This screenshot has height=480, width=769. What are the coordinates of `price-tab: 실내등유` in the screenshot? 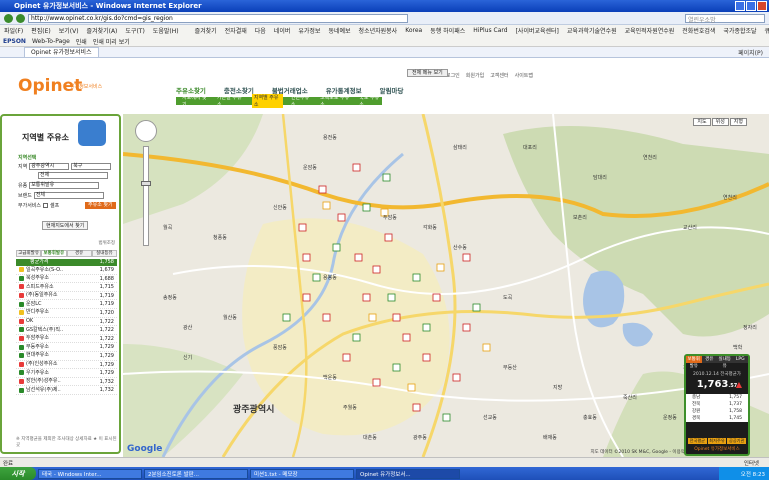 It's located at (725, 362).